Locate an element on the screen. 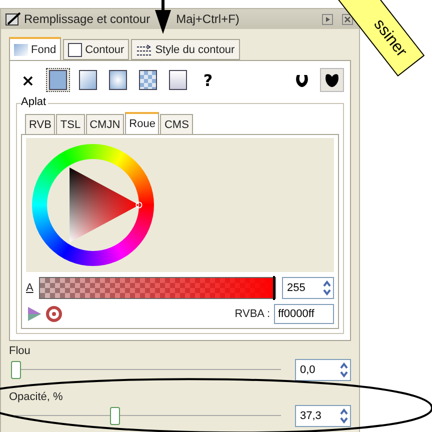 This screenshot has height=432, width=432. expand-icon is located at coordinates (327, 19).